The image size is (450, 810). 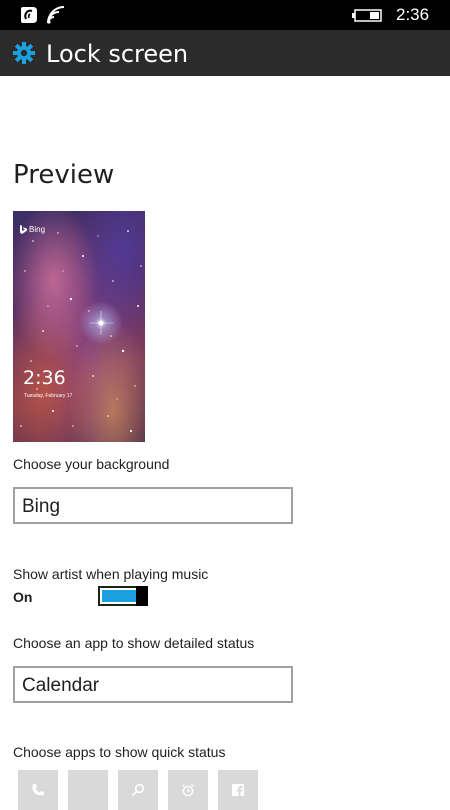 I want to click on bing-logo-text: Bing, so click(x=37, y=229).